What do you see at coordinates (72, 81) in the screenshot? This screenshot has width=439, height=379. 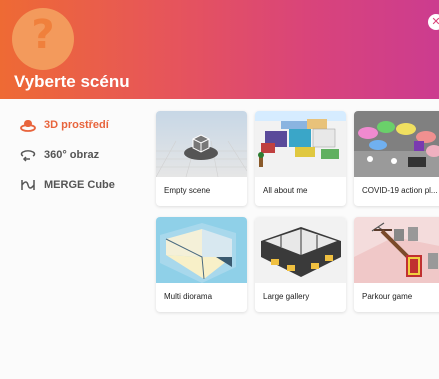 I see `dialog-title: Vyberte scénu` at bounding box center [72, 81].